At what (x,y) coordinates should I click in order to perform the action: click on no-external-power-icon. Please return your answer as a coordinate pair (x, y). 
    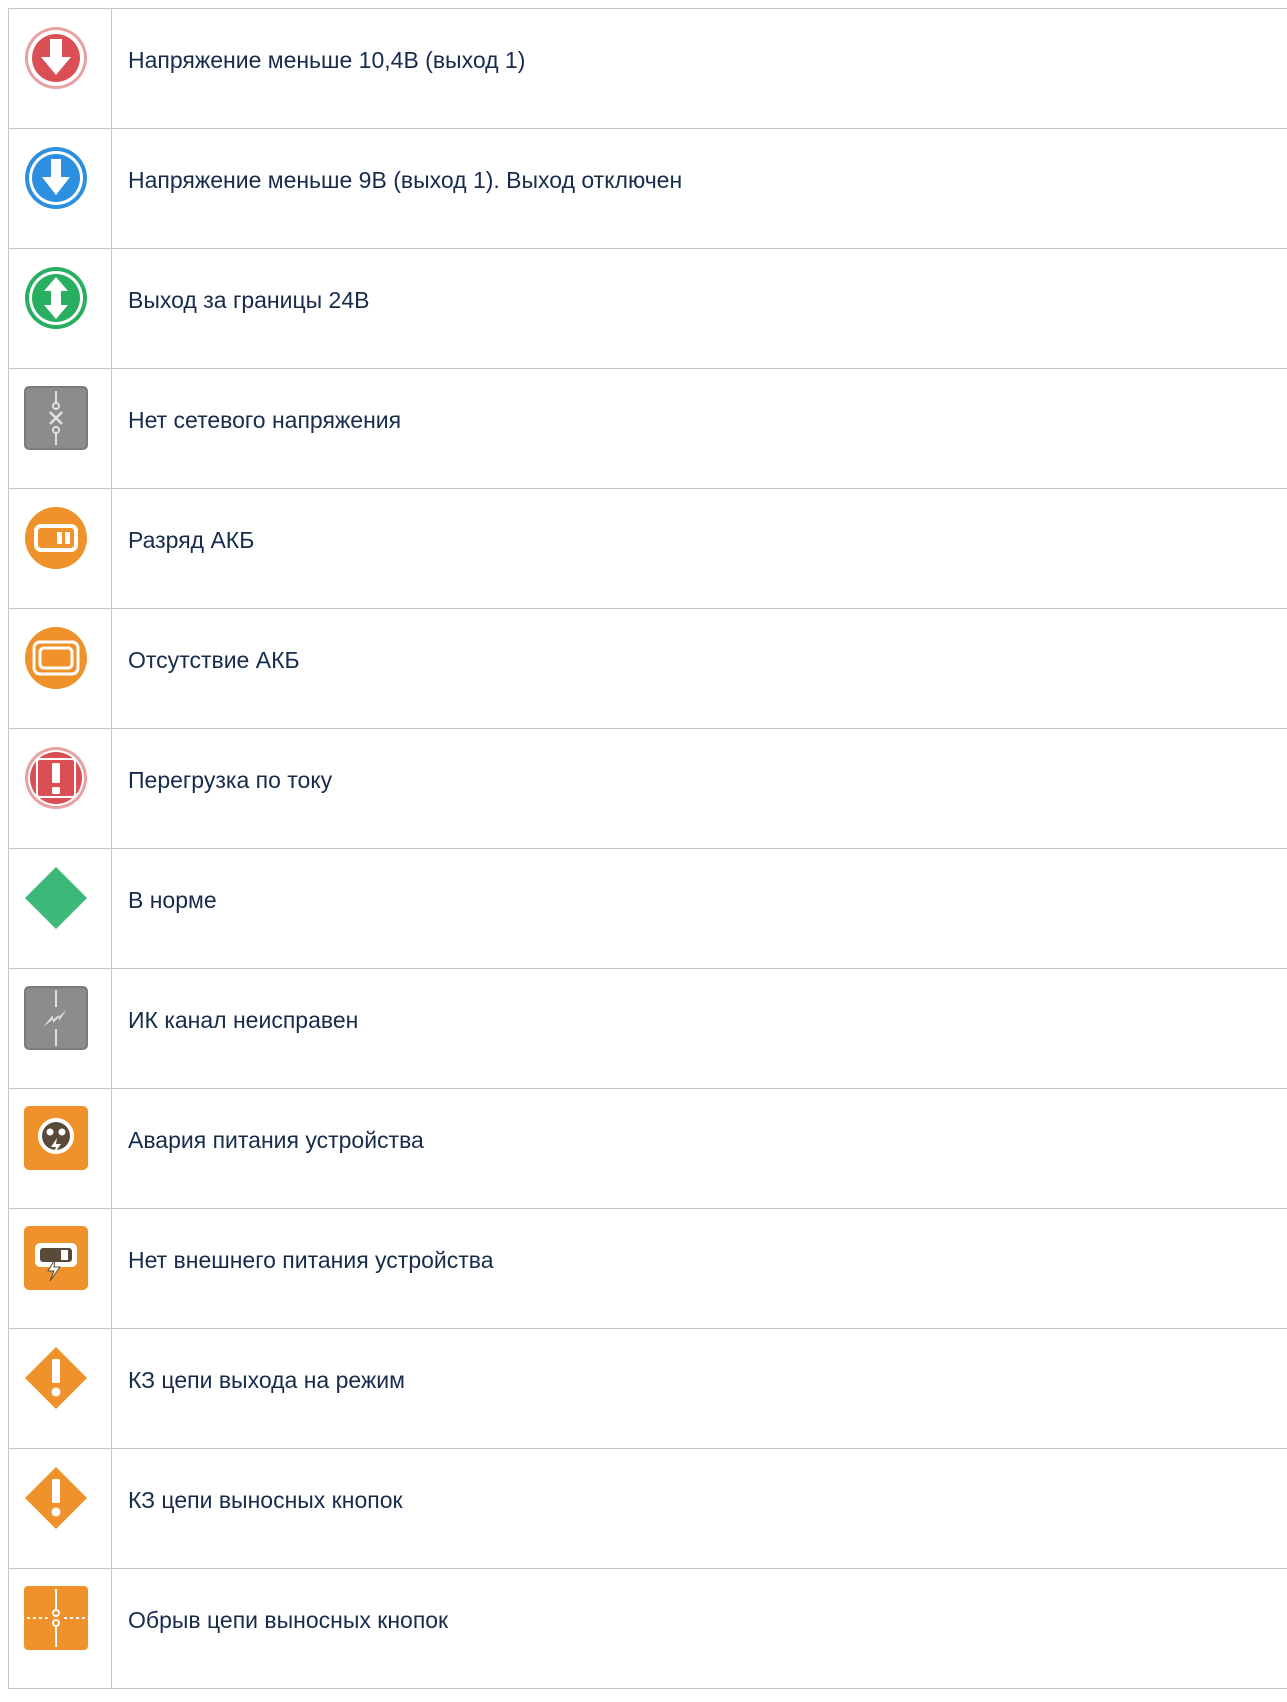
    Looking at the image, I should click on (56, 1258).